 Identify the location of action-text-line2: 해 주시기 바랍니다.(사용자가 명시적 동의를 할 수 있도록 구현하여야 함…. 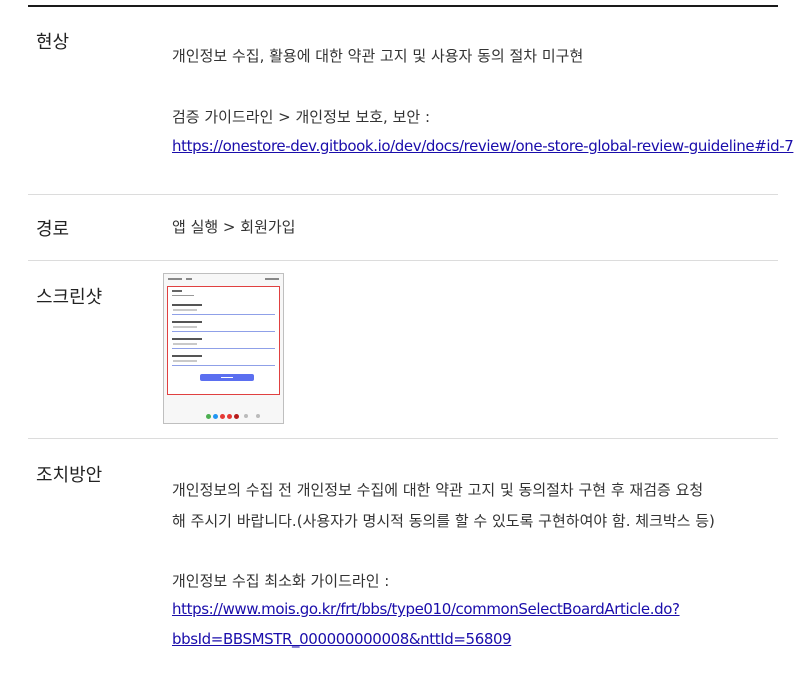
(443, 521).